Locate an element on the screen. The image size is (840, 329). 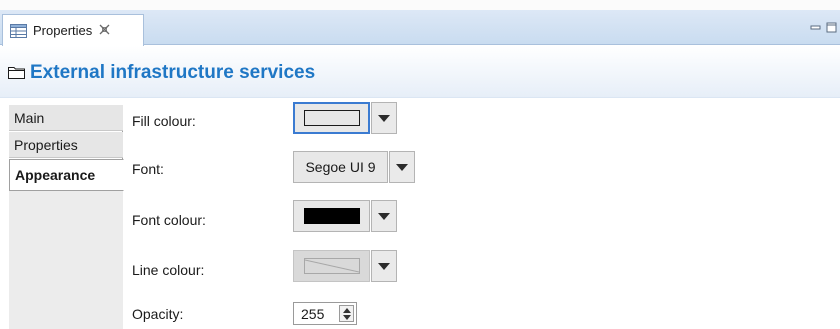
opacity-value: 255 is located at coordinates (318, 314).